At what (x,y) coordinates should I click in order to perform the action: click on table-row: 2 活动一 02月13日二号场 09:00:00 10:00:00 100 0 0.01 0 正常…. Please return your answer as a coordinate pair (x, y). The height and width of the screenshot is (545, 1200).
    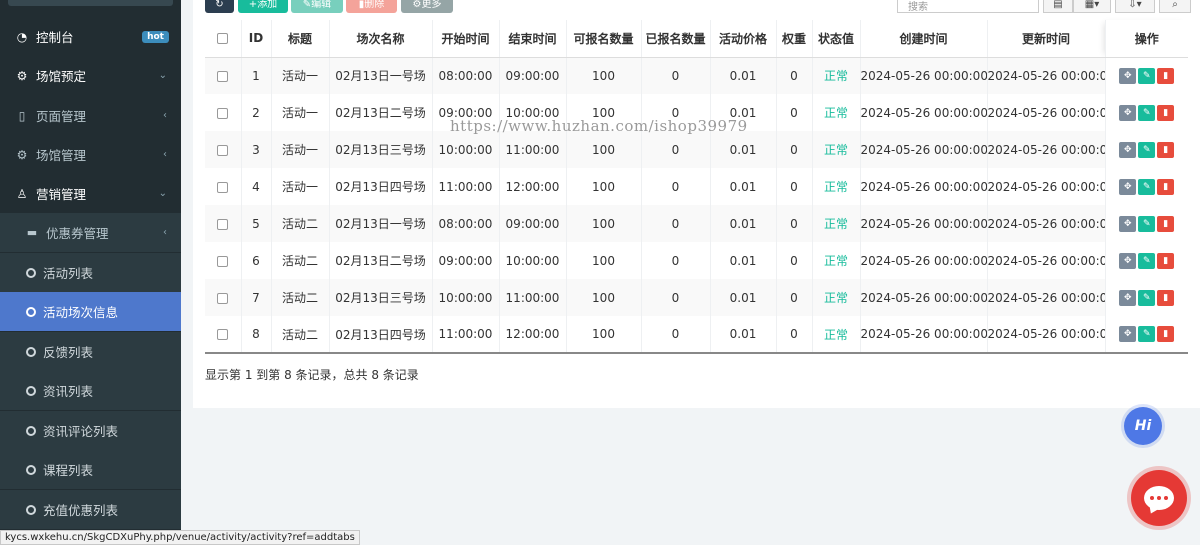
    Looking at the image, I should click on (696, 112).